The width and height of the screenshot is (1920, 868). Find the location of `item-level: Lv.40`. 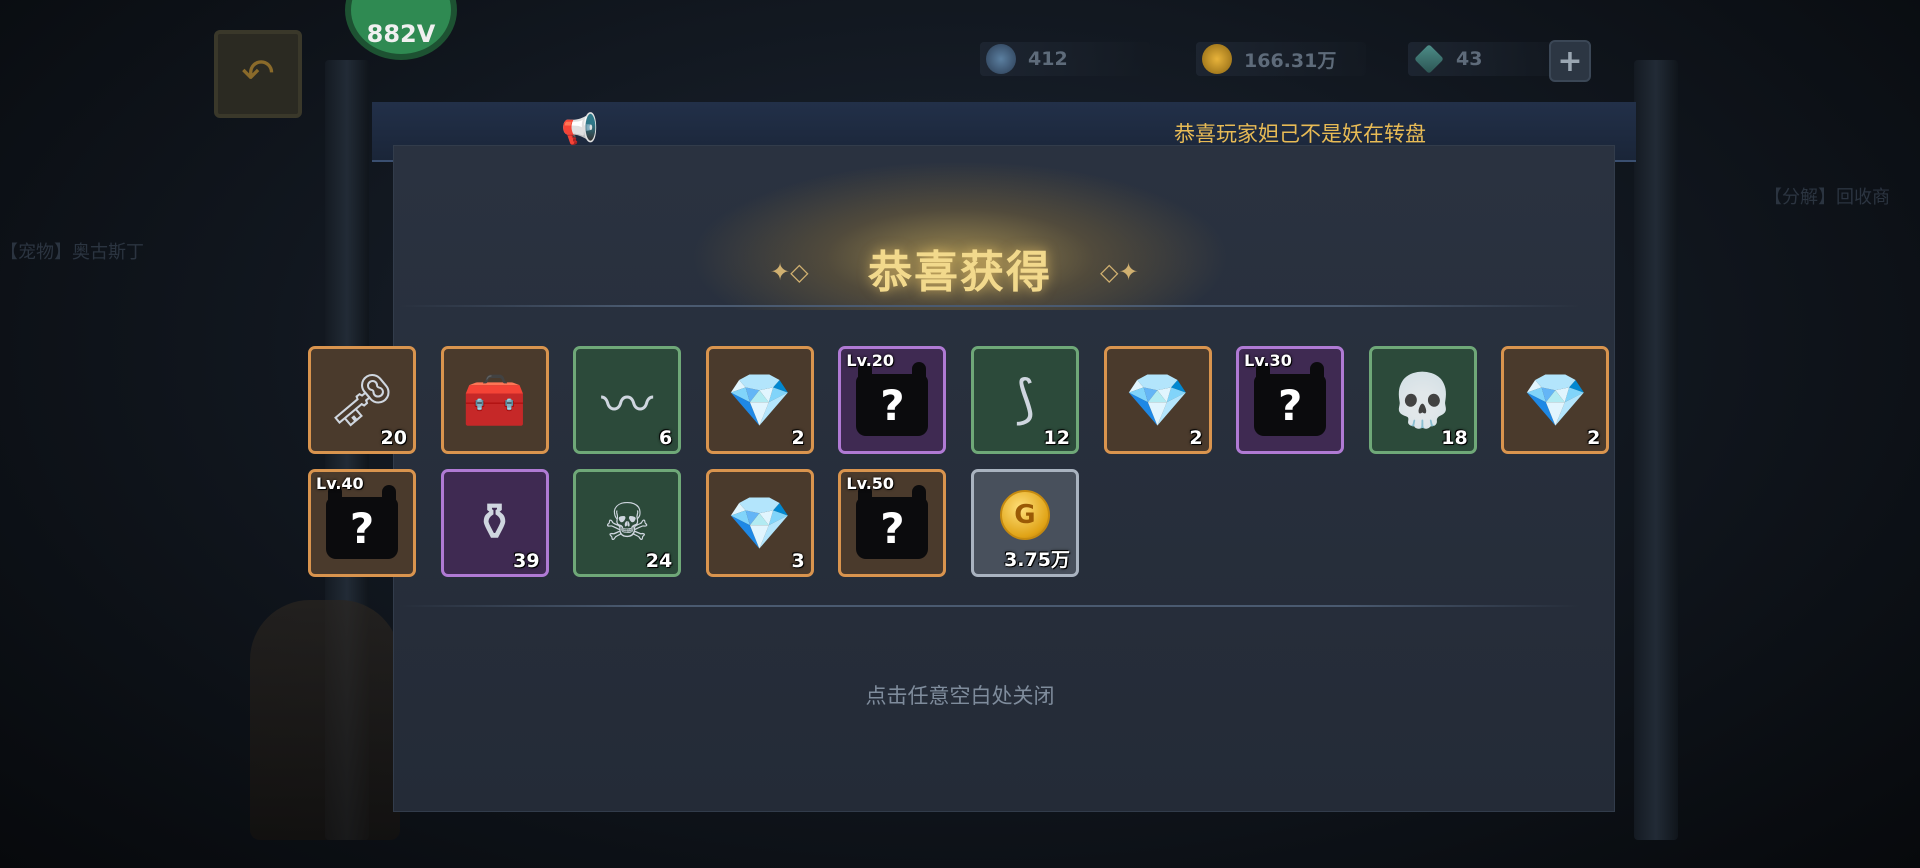

item-level: Lv.40 is located at coordinates (340, 483).